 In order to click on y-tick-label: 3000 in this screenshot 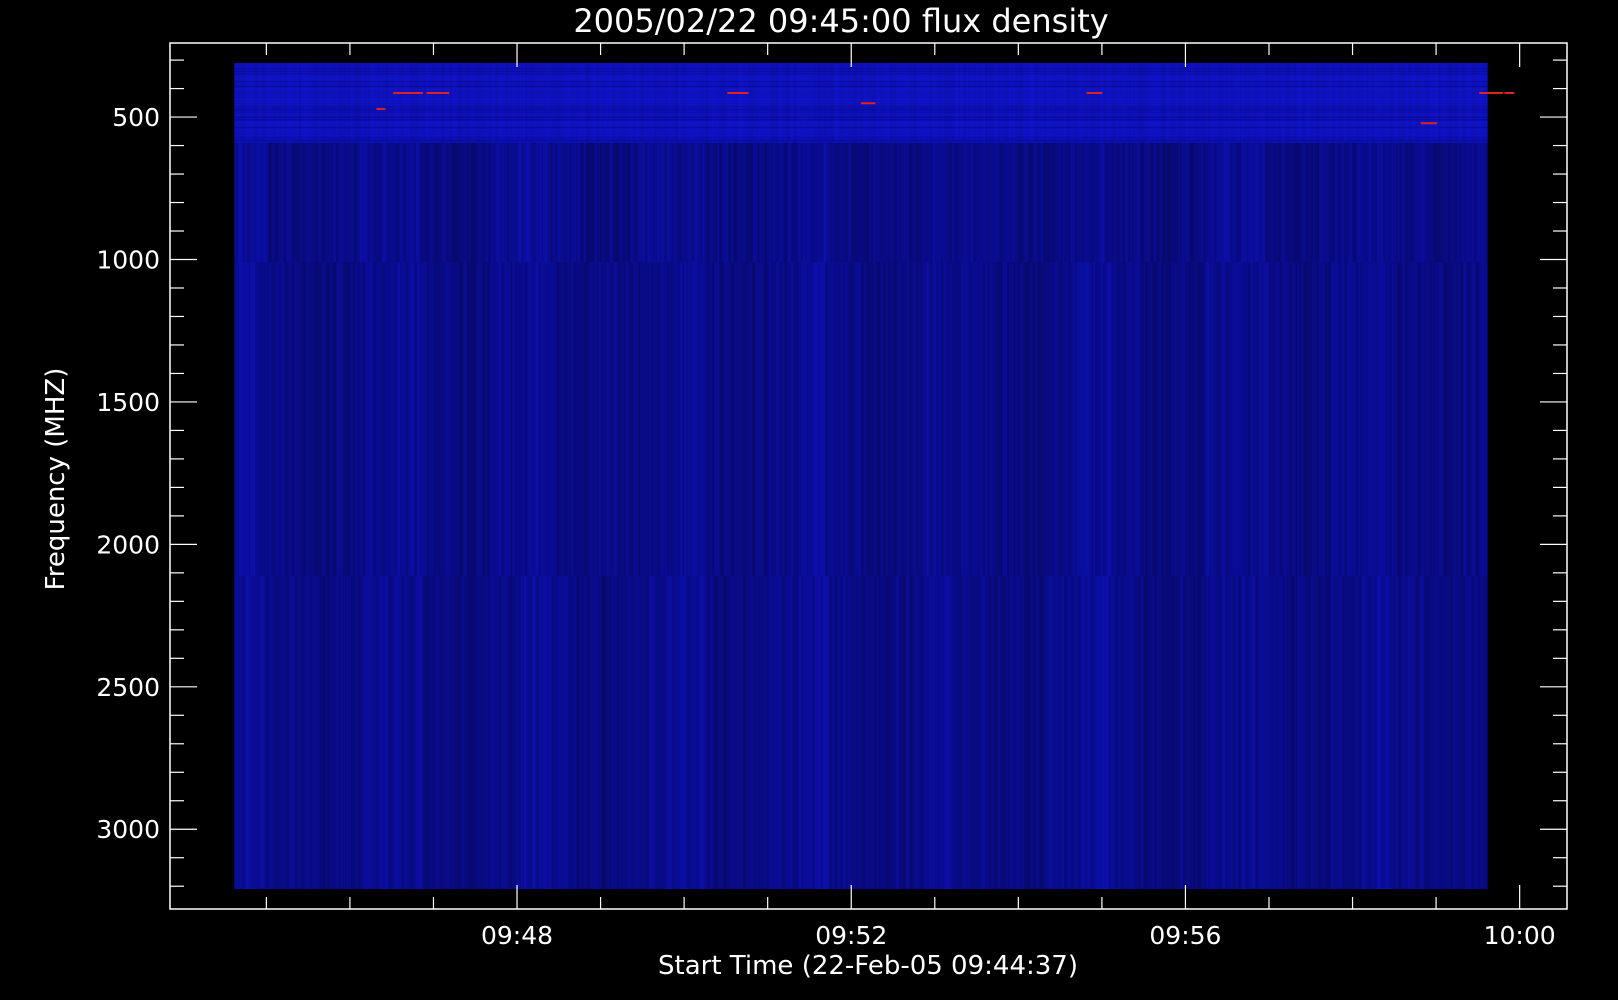, I will do `click(128, 829)`.